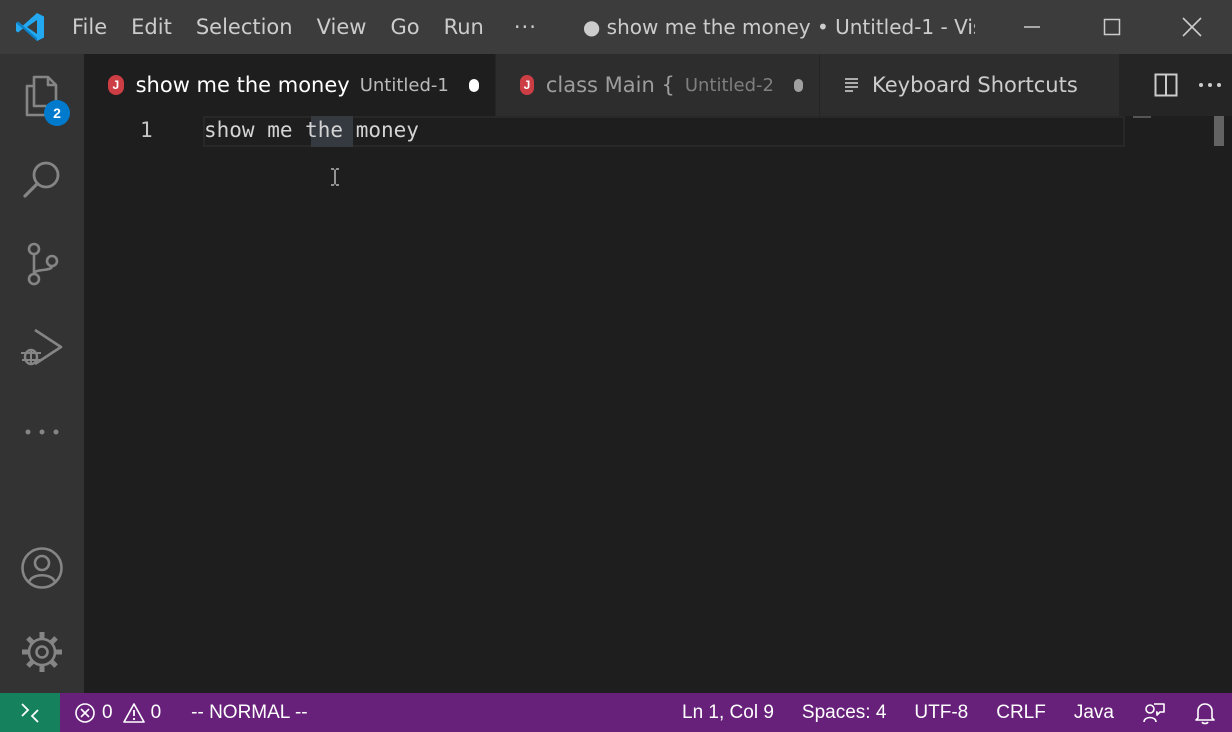 Image resolution: width=1232 pixels, height=732 pixels. What do you see at coordinates (1021, 712) in the screenshot?
I see `end-of-line: CRLF` at bounding box center [1021, 712].